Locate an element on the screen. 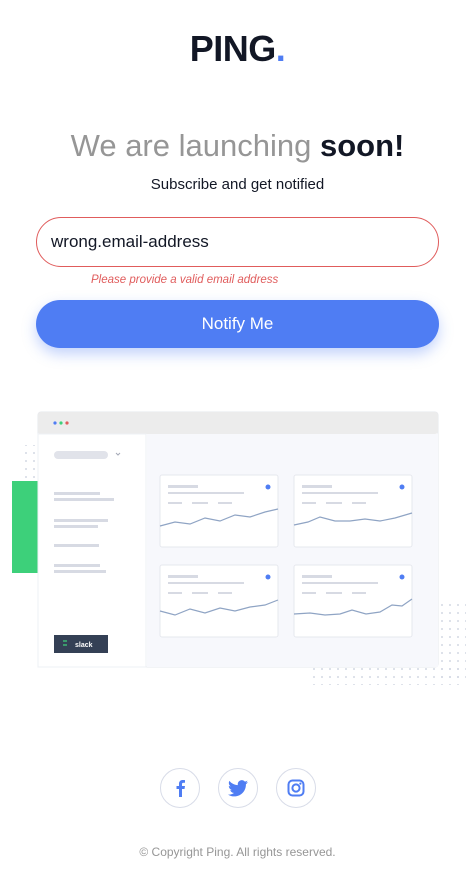  instagram-link is located at coordinates (295, 788).